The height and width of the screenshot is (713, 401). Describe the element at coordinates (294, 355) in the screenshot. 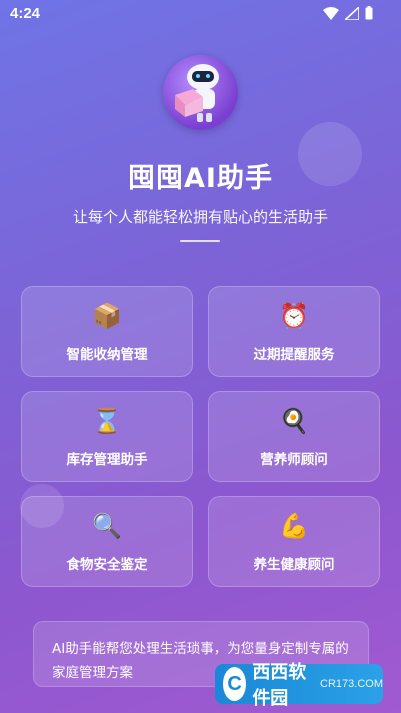

I see `feature-label: 过期提醒服务` at that location.